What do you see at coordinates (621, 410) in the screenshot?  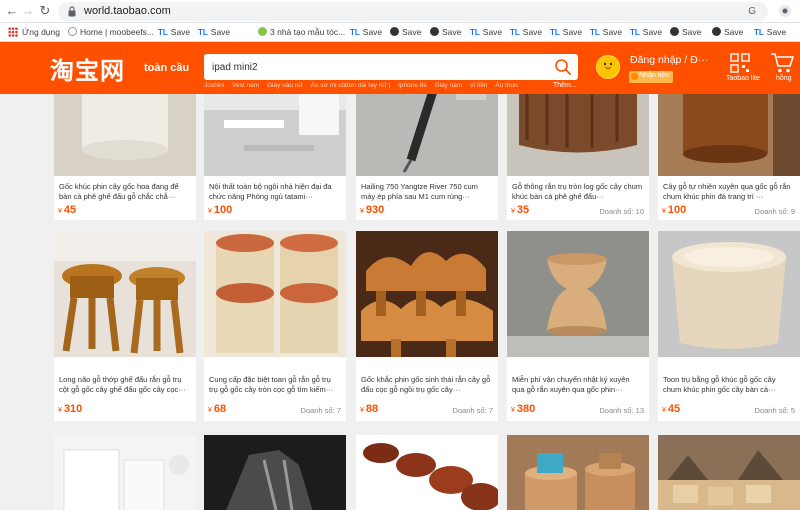 I see `product-sales: Doanh số: 13` at bounding box center [621, 410].